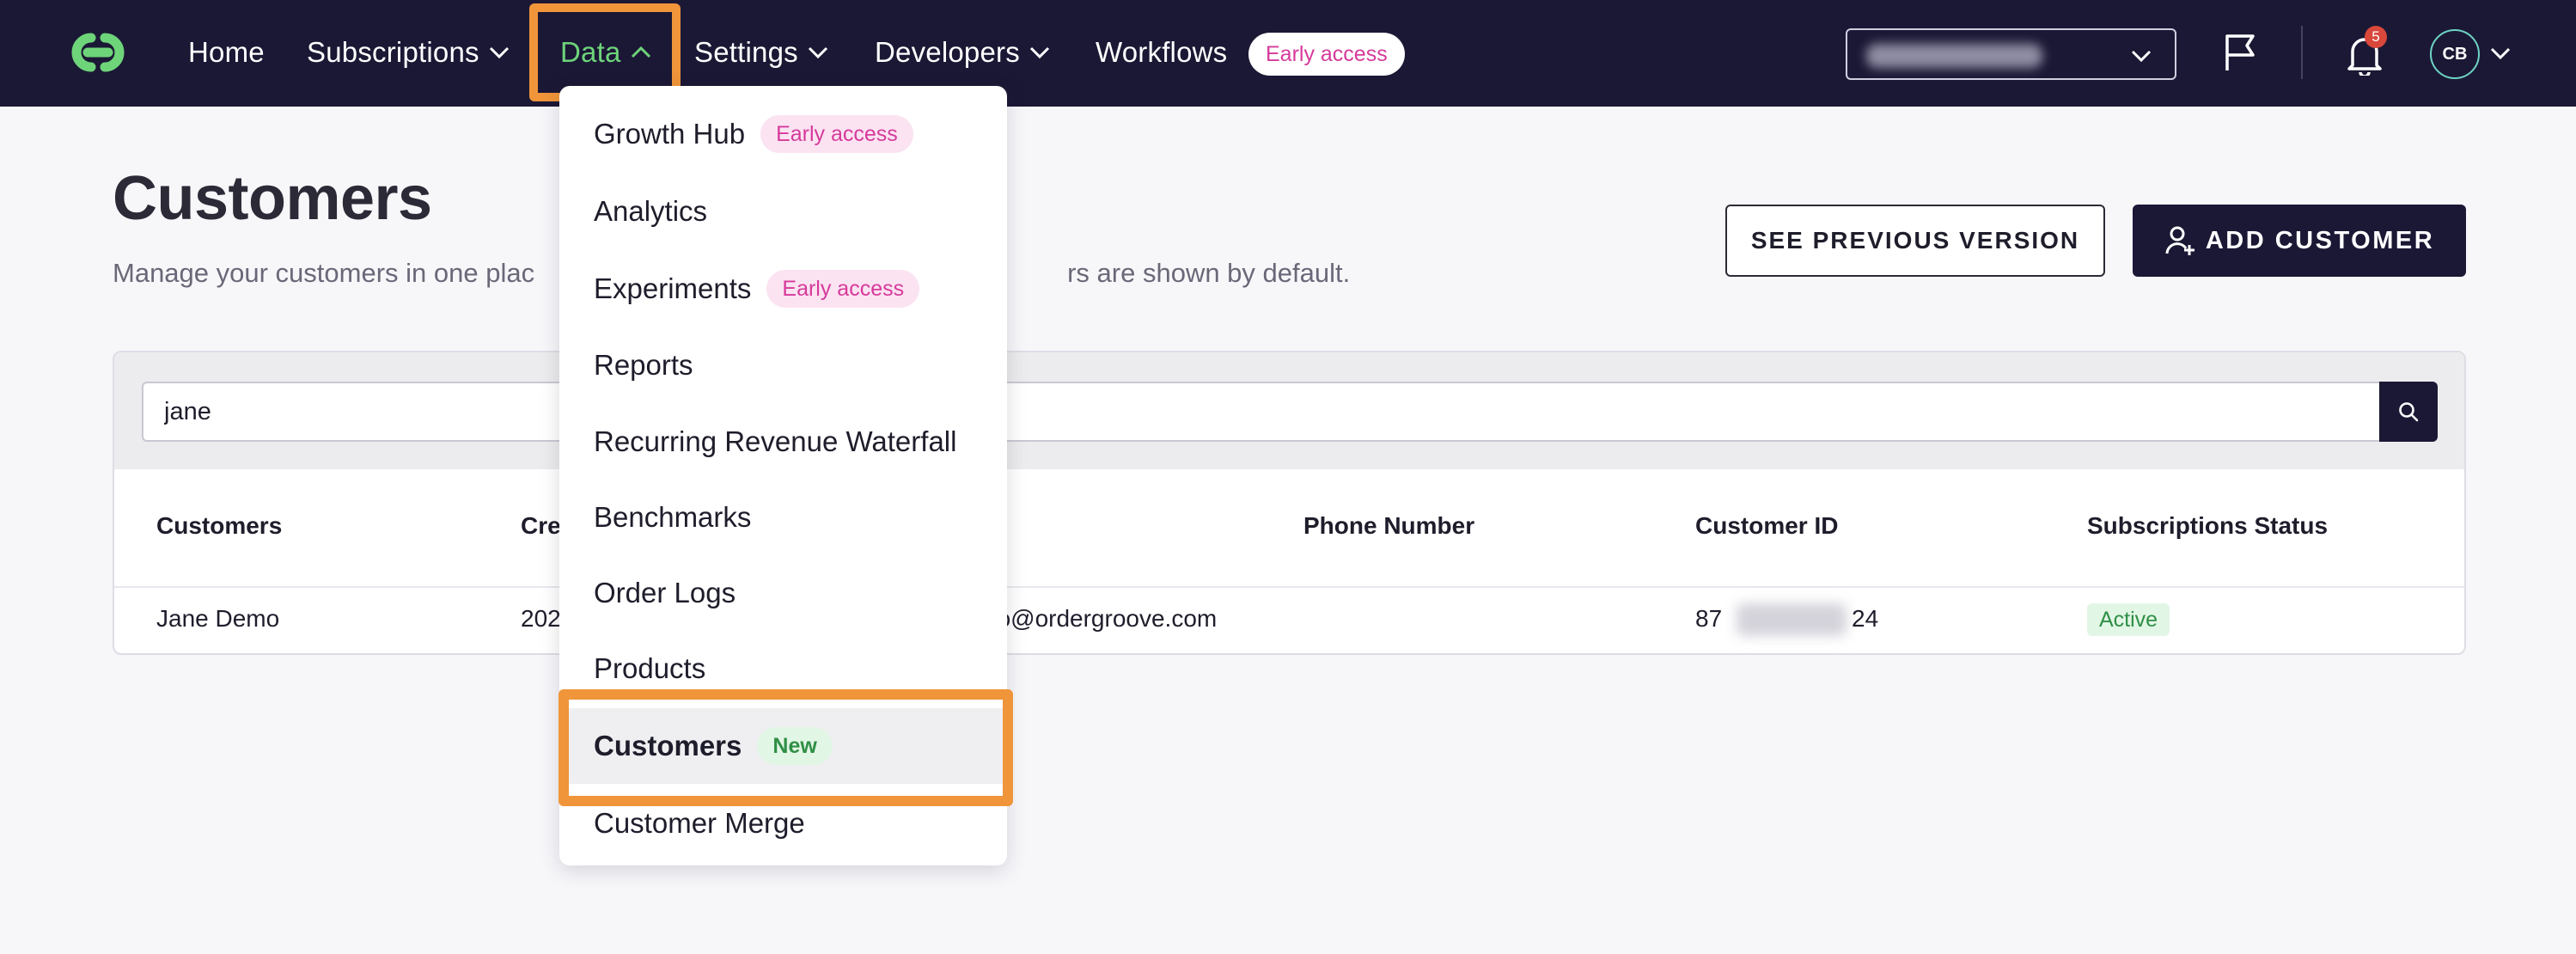  I want to click on table-divider, so click(1289, 587).